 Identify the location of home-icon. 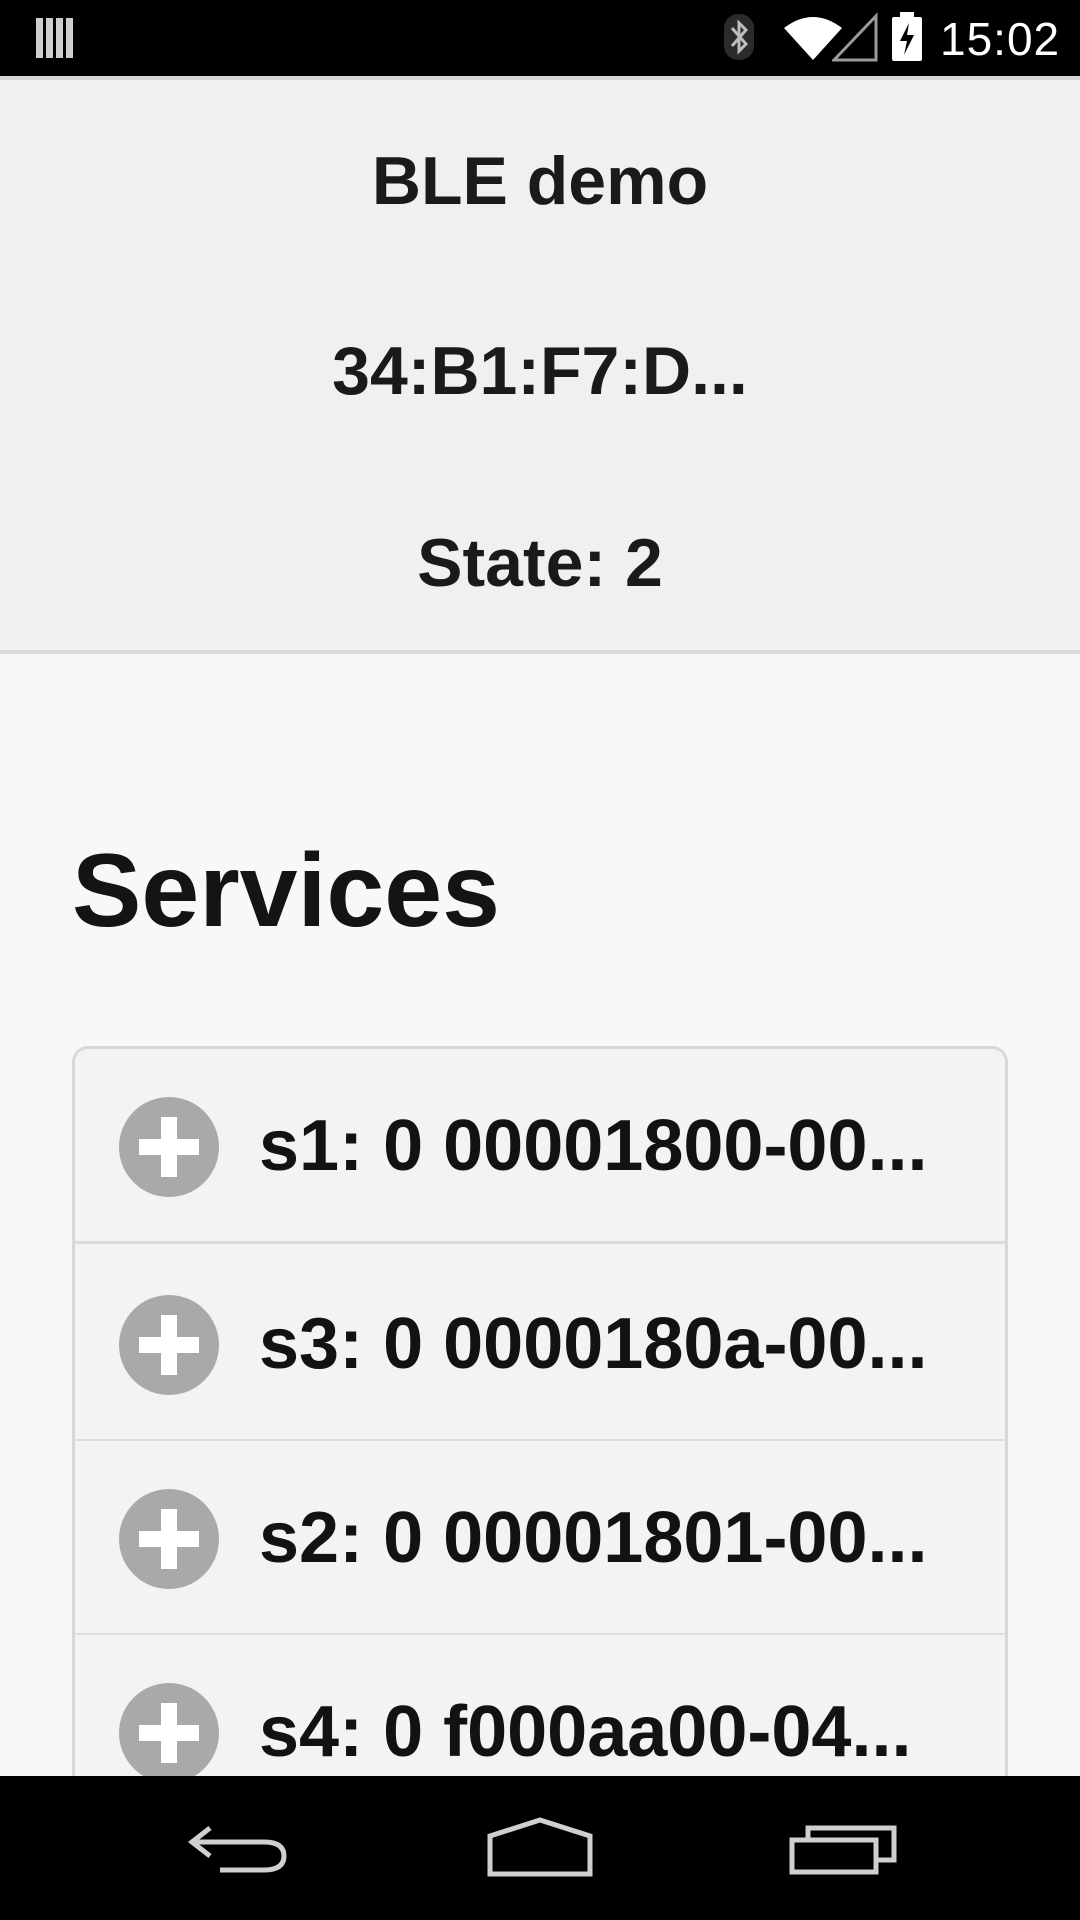
(540, 1848).